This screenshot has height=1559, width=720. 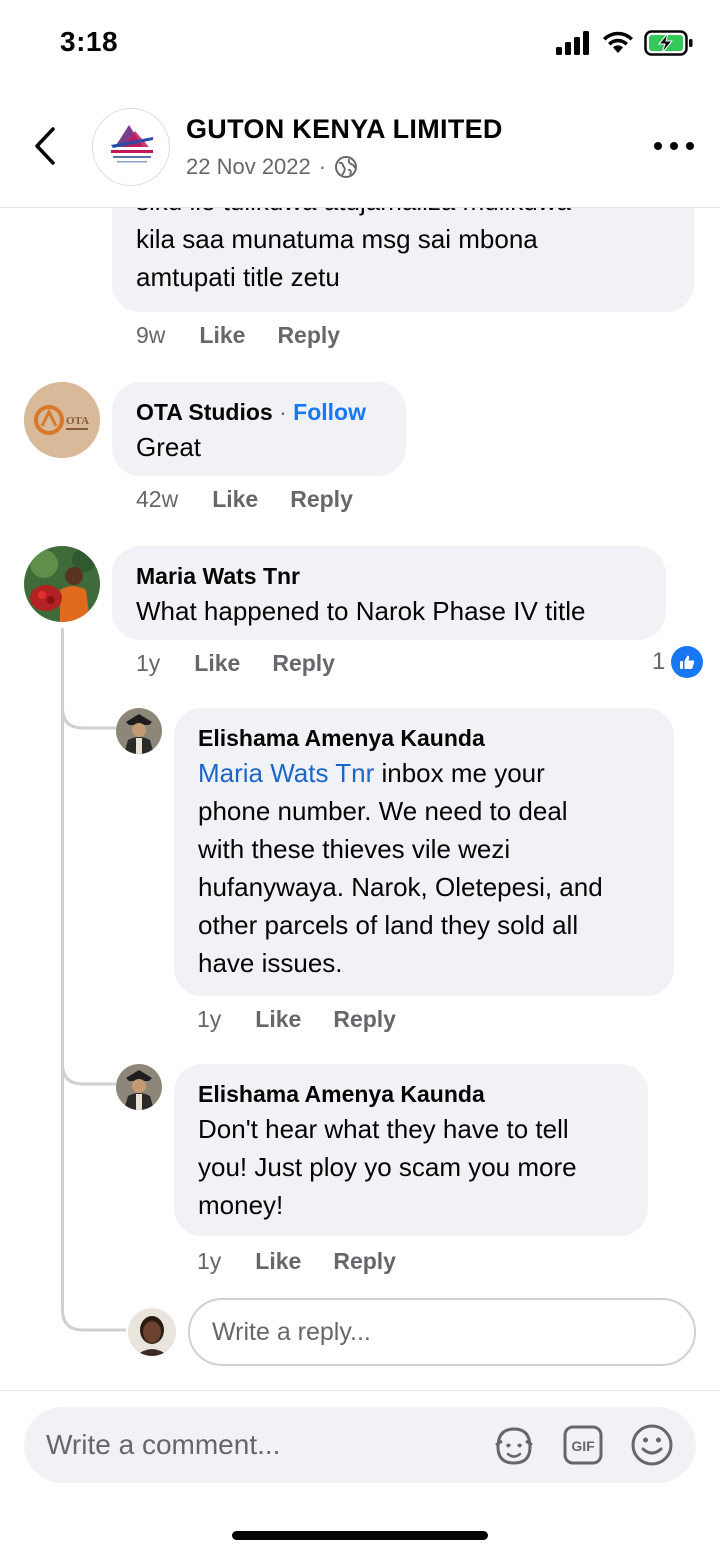 What do you see at coordinates (238, 277) in the screenshot?
I see `comment-text-line: amtupati title zetu` at bounding box center [238, 277].